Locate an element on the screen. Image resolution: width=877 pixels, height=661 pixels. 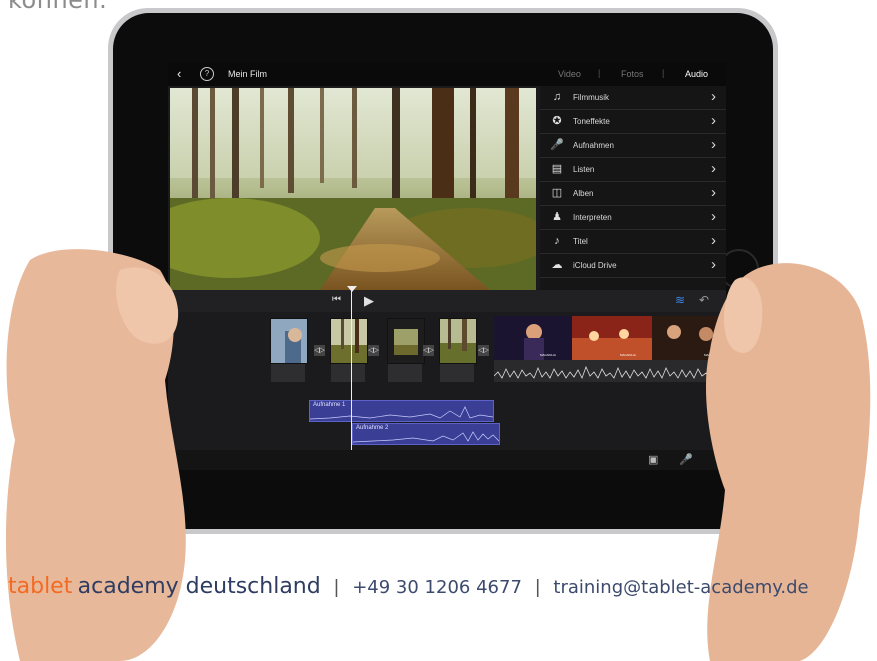
chevron-left-icon: ‹ is located at coordinates (179, 74).